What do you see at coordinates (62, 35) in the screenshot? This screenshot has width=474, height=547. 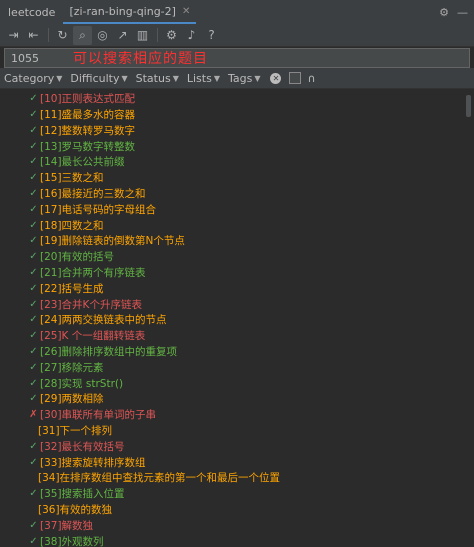 I see `refresh-icon: ↻` at bounding box center [62, 35].